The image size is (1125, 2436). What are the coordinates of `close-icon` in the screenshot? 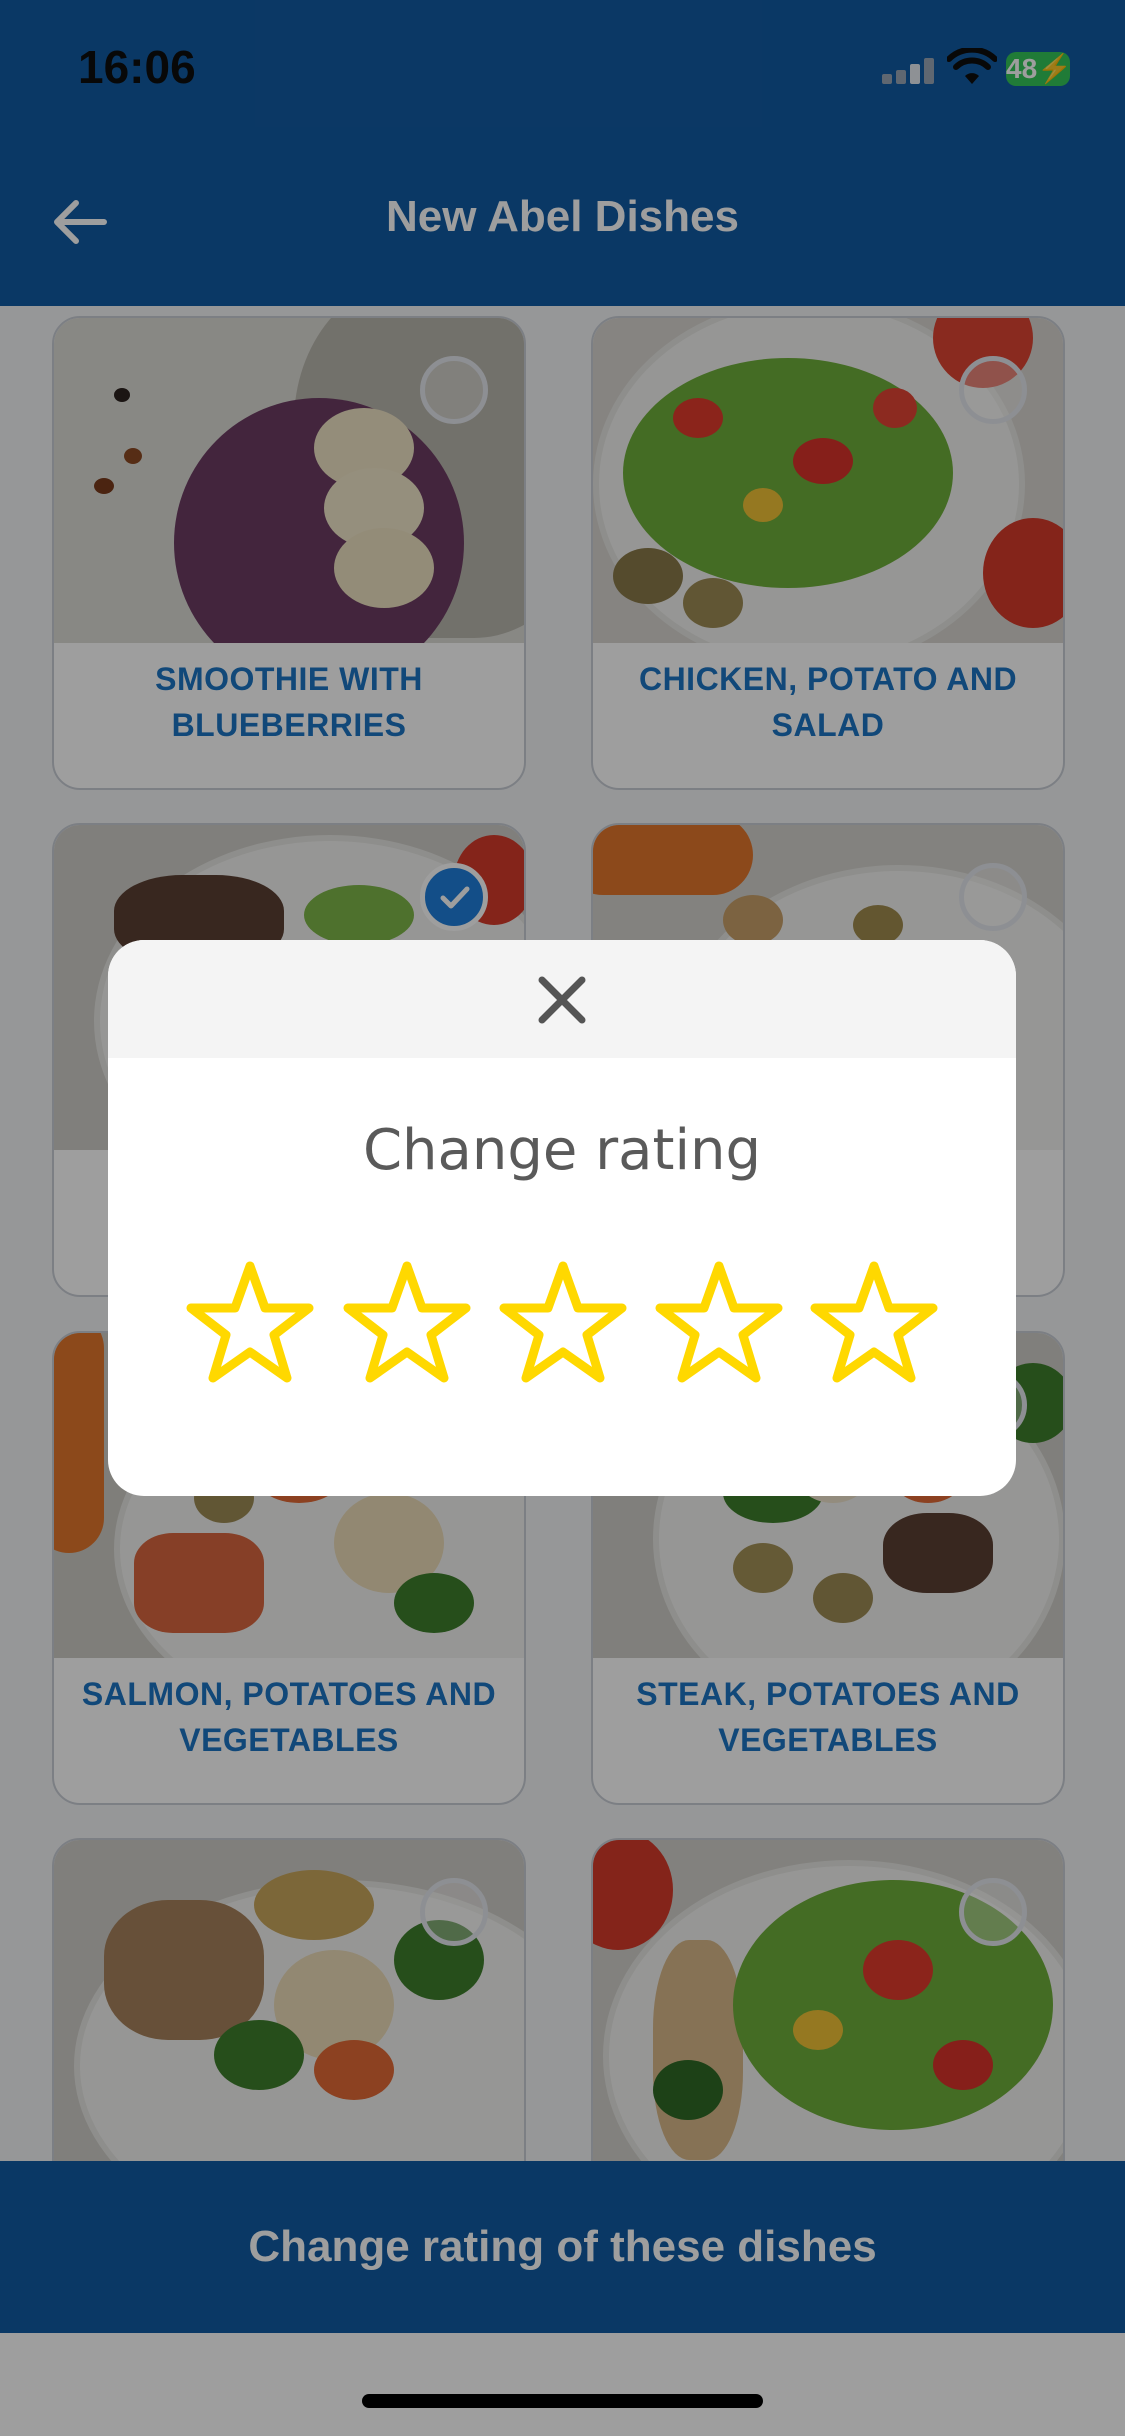 It's located at (562, 1000).